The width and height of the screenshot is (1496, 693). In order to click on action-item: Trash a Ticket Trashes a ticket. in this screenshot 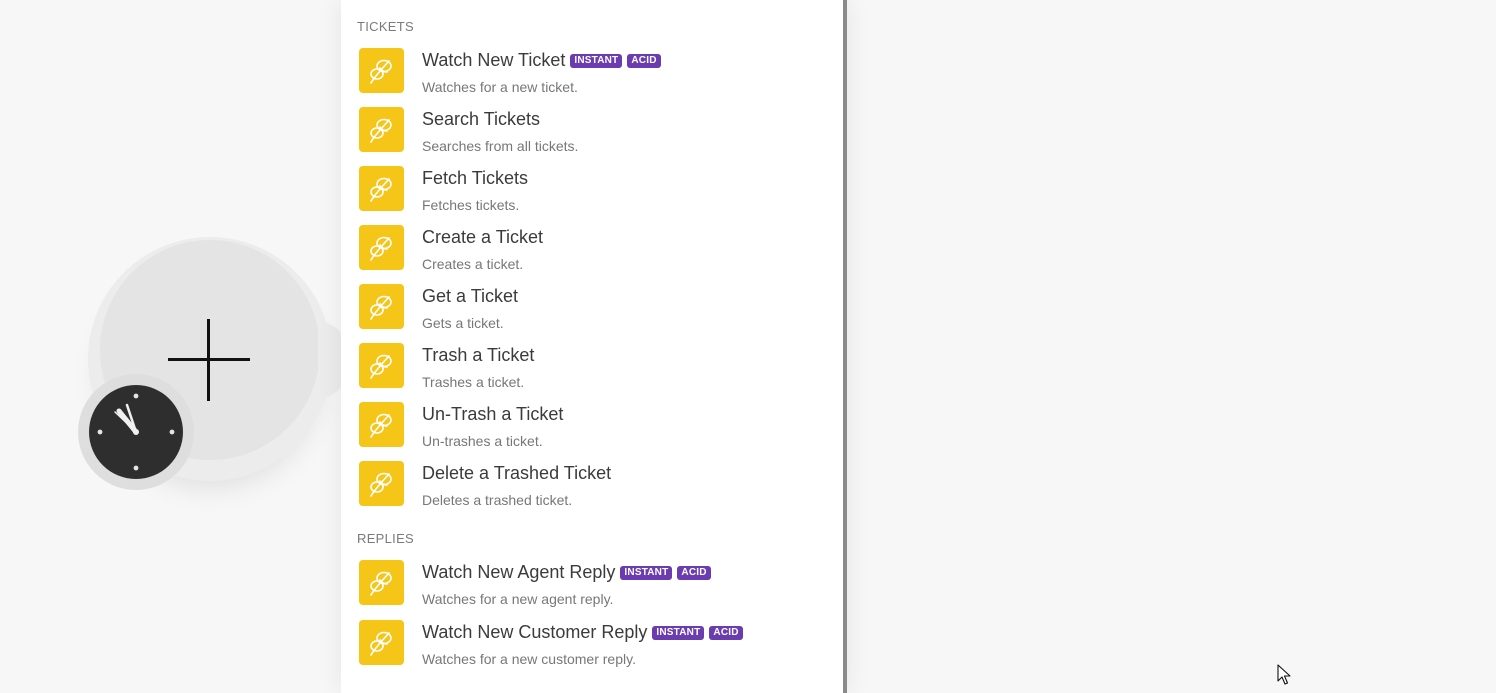, I will do `click(594, 368)`.